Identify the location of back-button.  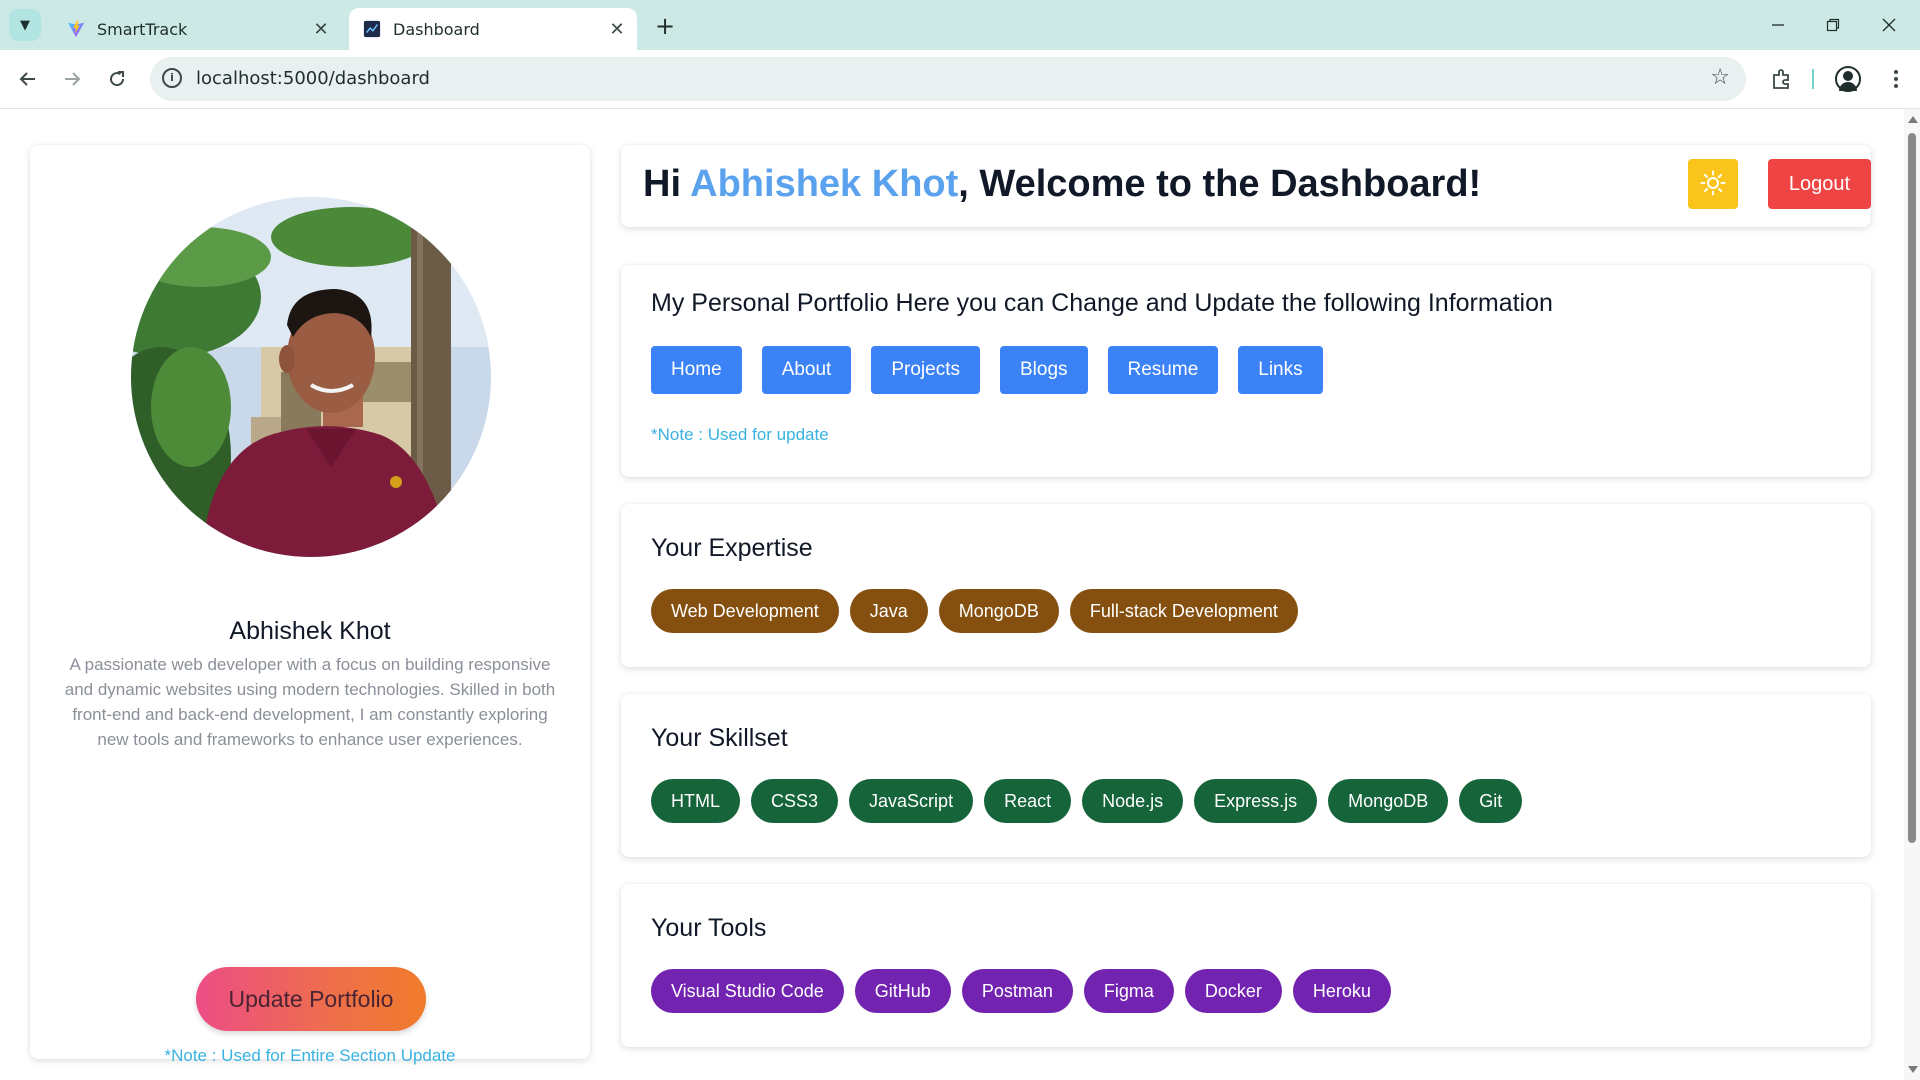
(28, 79).